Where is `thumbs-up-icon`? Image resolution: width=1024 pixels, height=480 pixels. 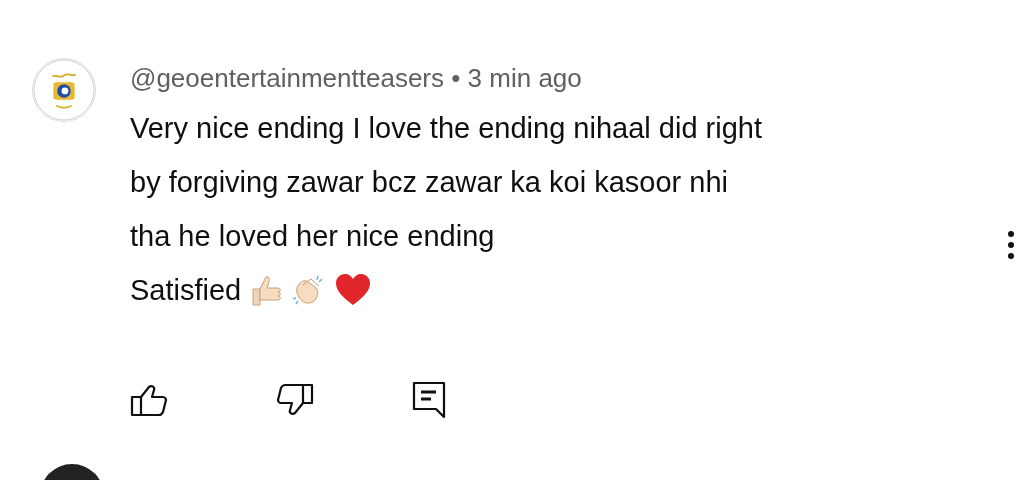 thumbs-up-icon is located at coordinates (149, 399).